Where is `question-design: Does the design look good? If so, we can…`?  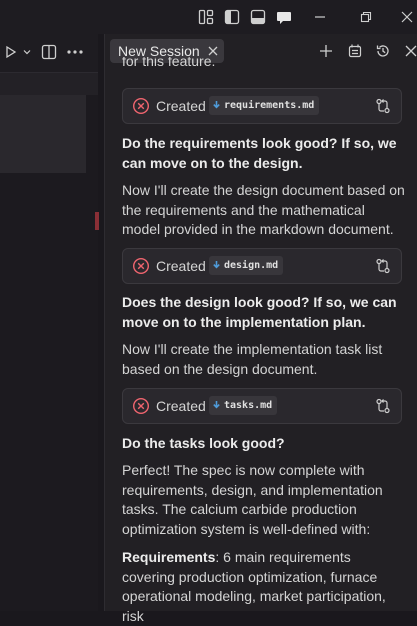
question-design: Does the design look good? If so, we can… is located at coordinates (259, 312).